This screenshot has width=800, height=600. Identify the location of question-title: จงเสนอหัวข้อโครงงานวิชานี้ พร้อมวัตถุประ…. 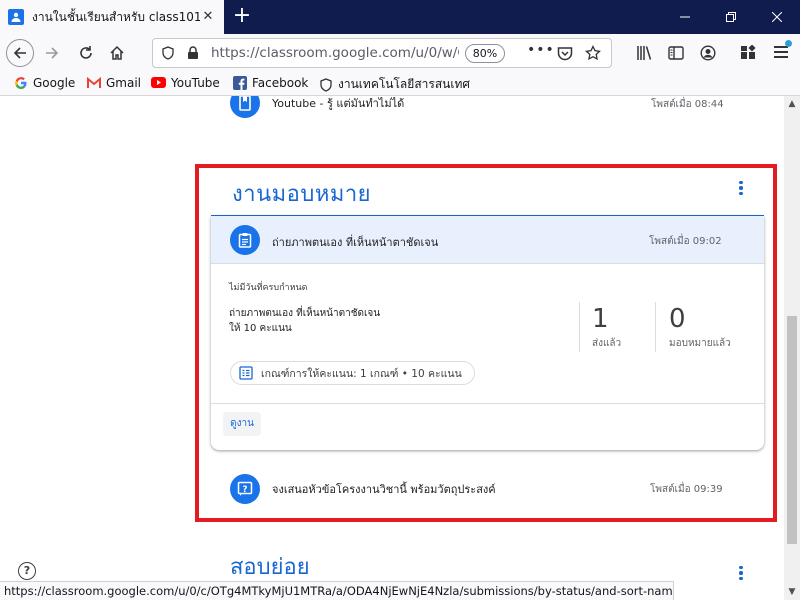
(384, 489).